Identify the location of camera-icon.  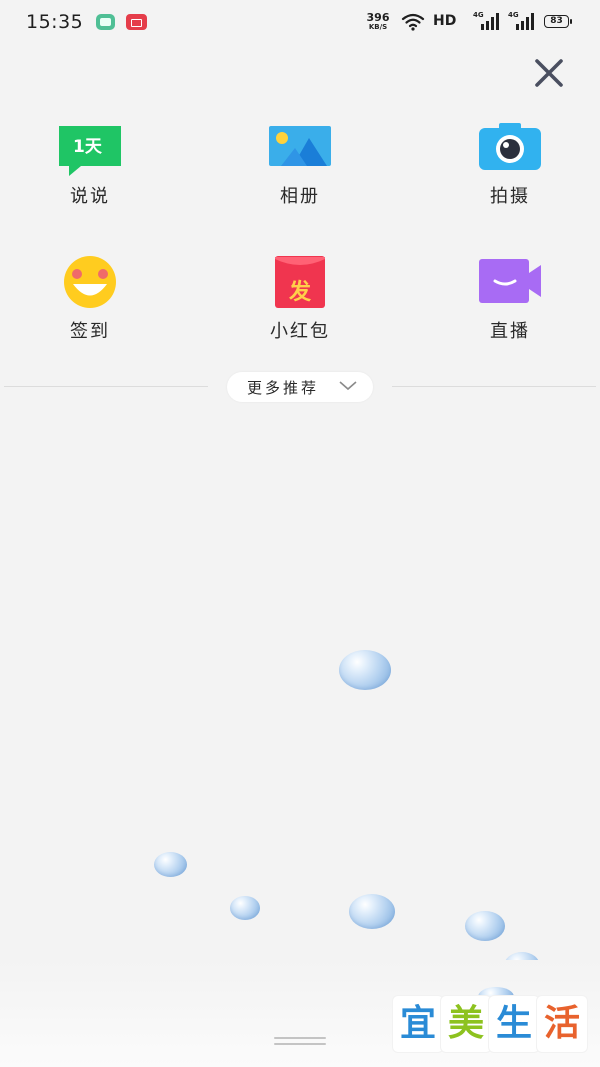
(510, 146).